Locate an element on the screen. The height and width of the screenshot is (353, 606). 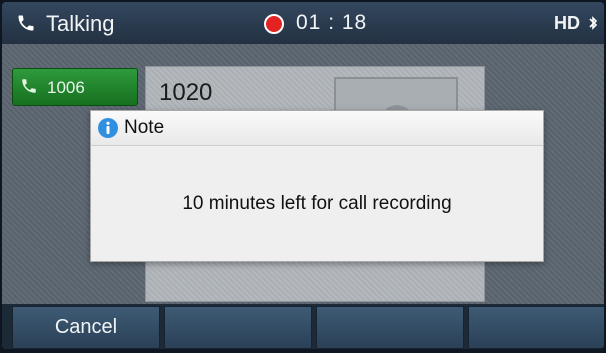
hd-badge: HD is located at coordinates (567, 23).